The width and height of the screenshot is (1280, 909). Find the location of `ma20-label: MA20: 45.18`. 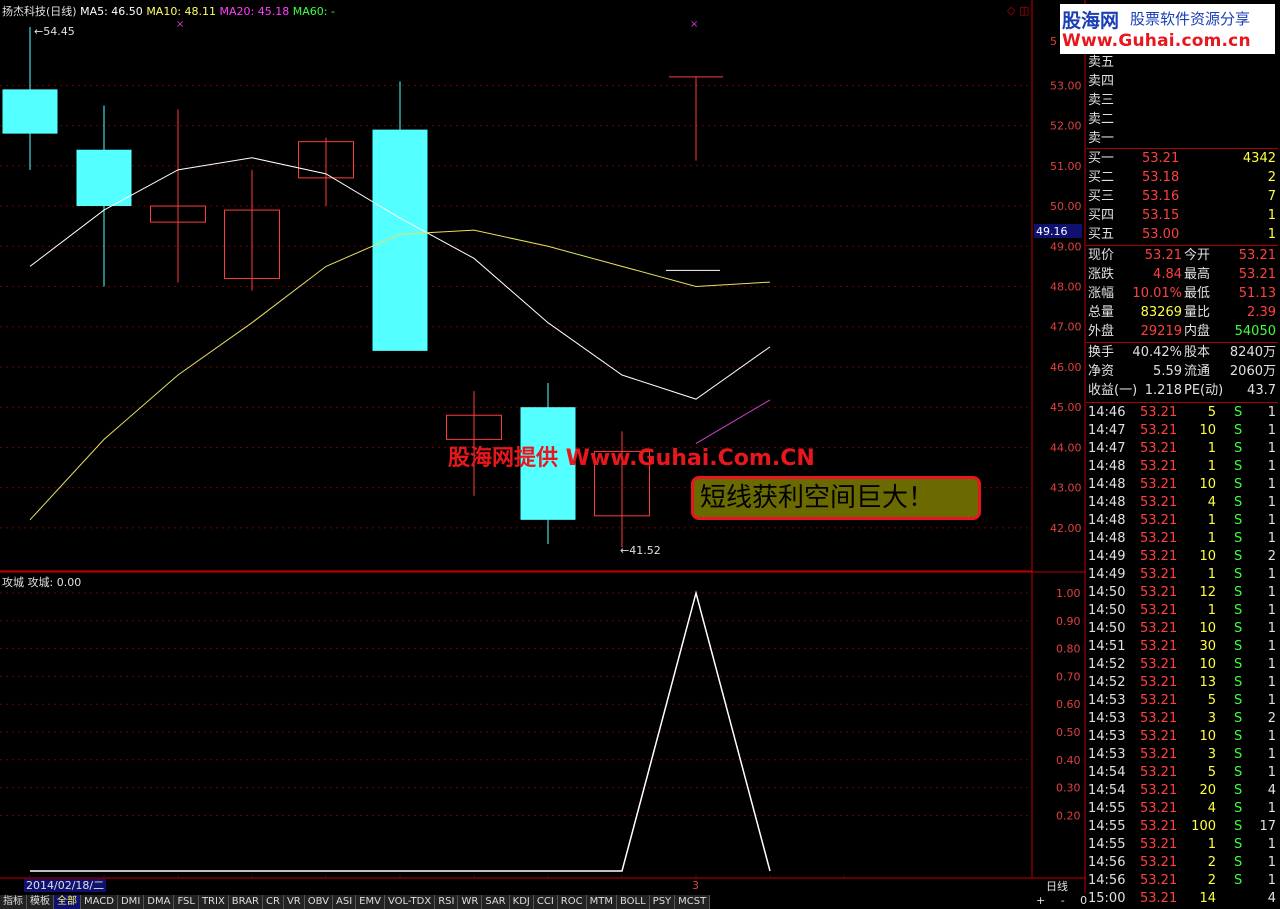

ma20-label: MA20: 45.18 is located at coordinates (254, 11).